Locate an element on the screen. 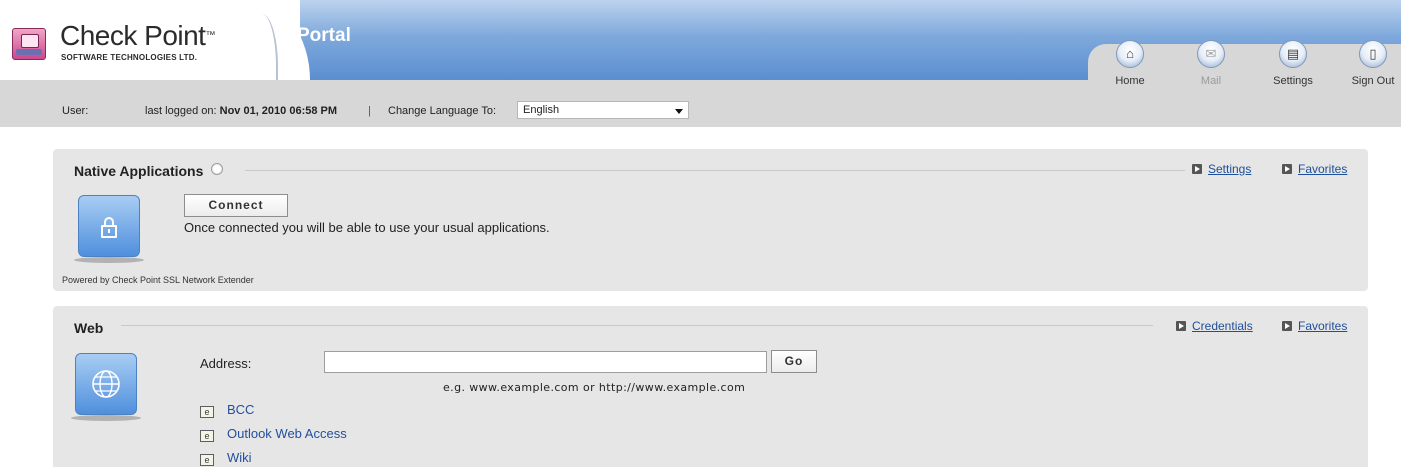  last-logged-value: Nov 01, 2010 06:58 PM is located at coordinates (278, 111).